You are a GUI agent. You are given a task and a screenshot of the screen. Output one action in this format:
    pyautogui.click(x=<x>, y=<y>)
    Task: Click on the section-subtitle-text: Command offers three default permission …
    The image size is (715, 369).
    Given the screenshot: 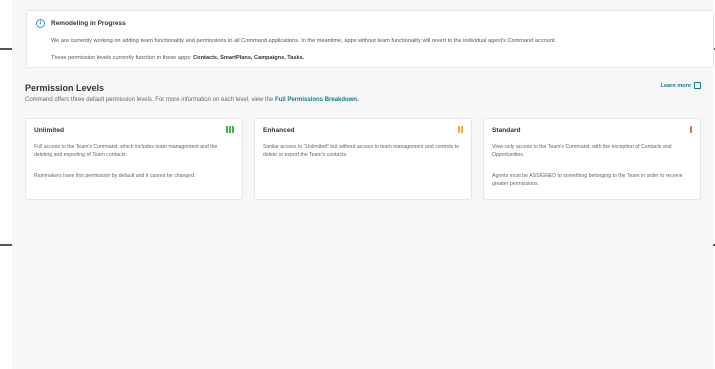 What is the action you would take?
    pyautogui.click(x=149, y=100)
    